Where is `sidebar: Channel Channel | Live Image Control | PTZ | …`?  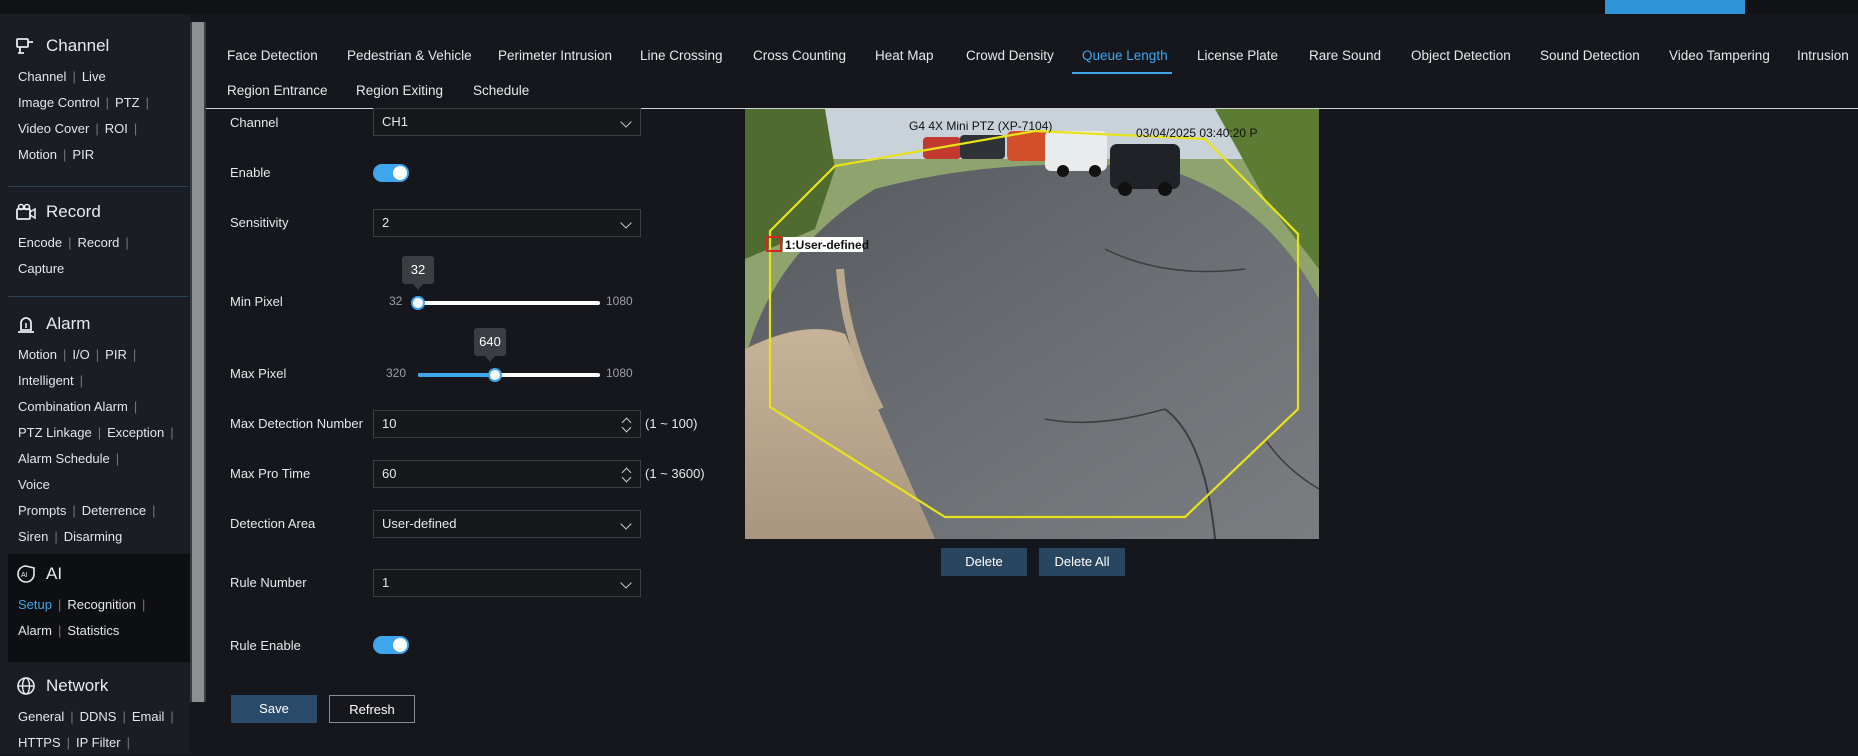 sidebar: Channel Channel | Live Image Control | PTZ | … is located at coordinates (103, 384).